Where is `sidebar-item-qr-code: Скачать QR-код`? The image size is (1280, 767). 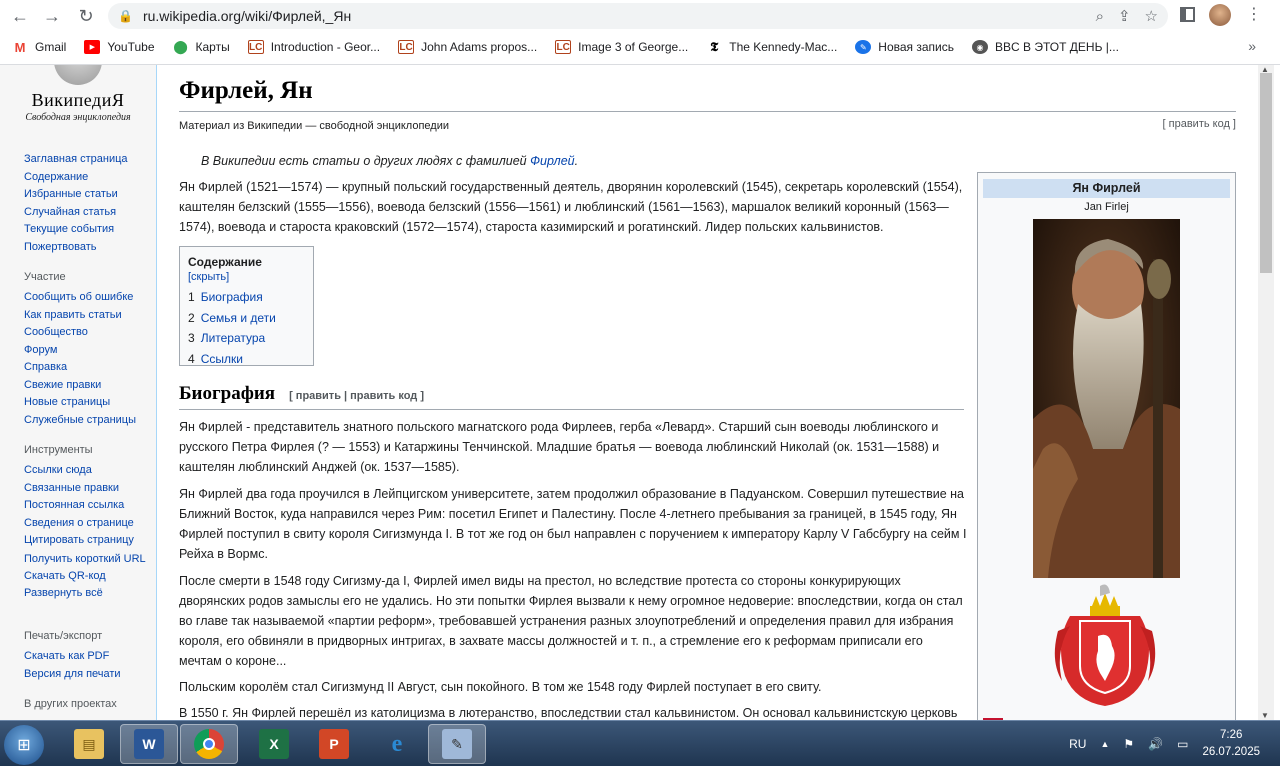 sidebar-item-qr-code: Скачать QR-код is located at coordinates (86, 577).